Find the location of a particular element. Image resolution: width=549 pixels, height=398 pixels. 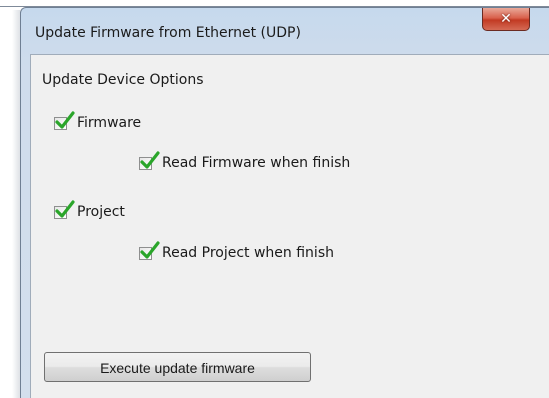

window-title: Update Firmware from Ethernet (UDP) is located at coordinates (168, 33).